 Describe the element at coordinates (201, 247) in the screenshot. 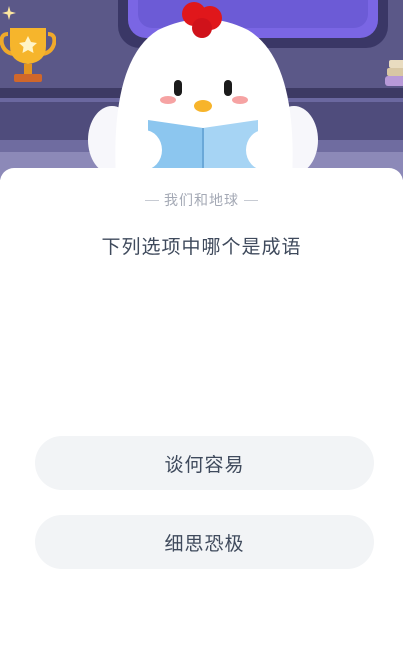

I see `question-text: 下列选项中哪个是成语` at that location.